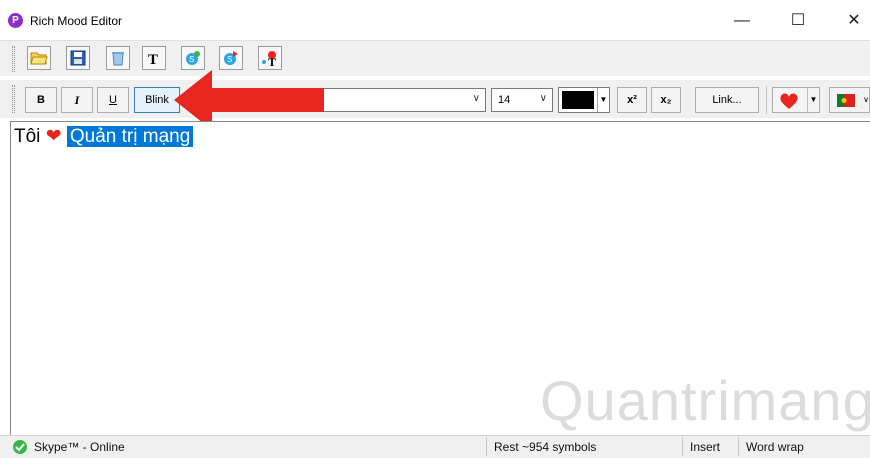 The image size is (870, 458). I want to click on folder-open-icon, so click(39, 58).